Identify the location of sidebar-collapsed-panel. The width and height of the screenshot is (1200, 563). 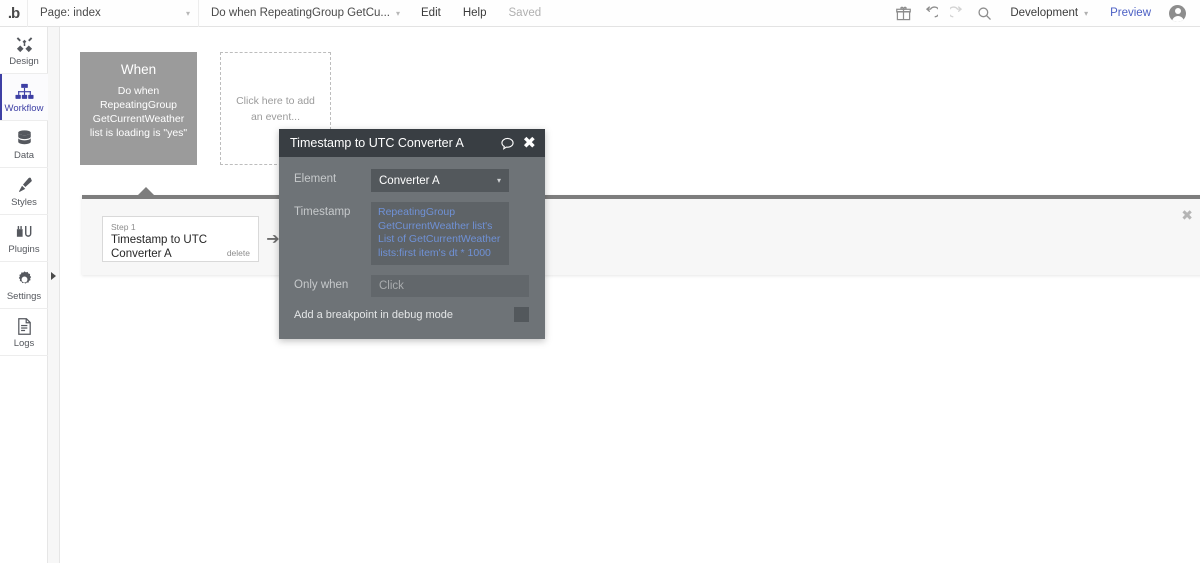
(54, 295).